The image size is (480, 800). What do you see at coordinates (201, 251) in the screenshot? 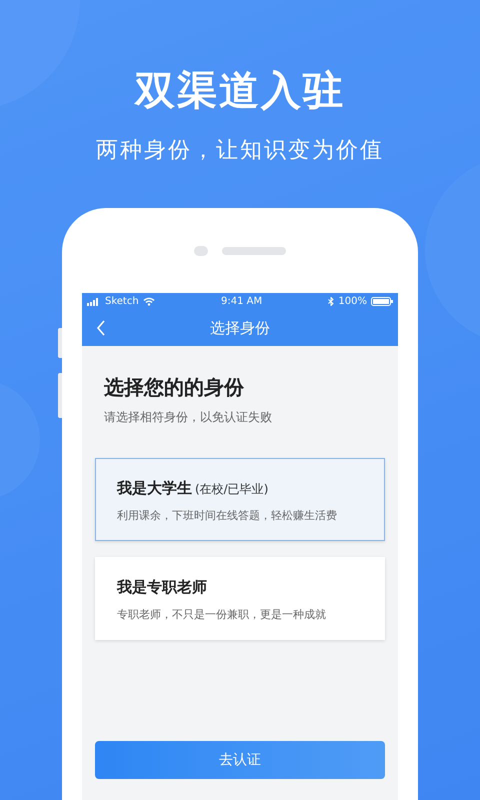
I see `camera-icon` at bounding box center [201, 251].